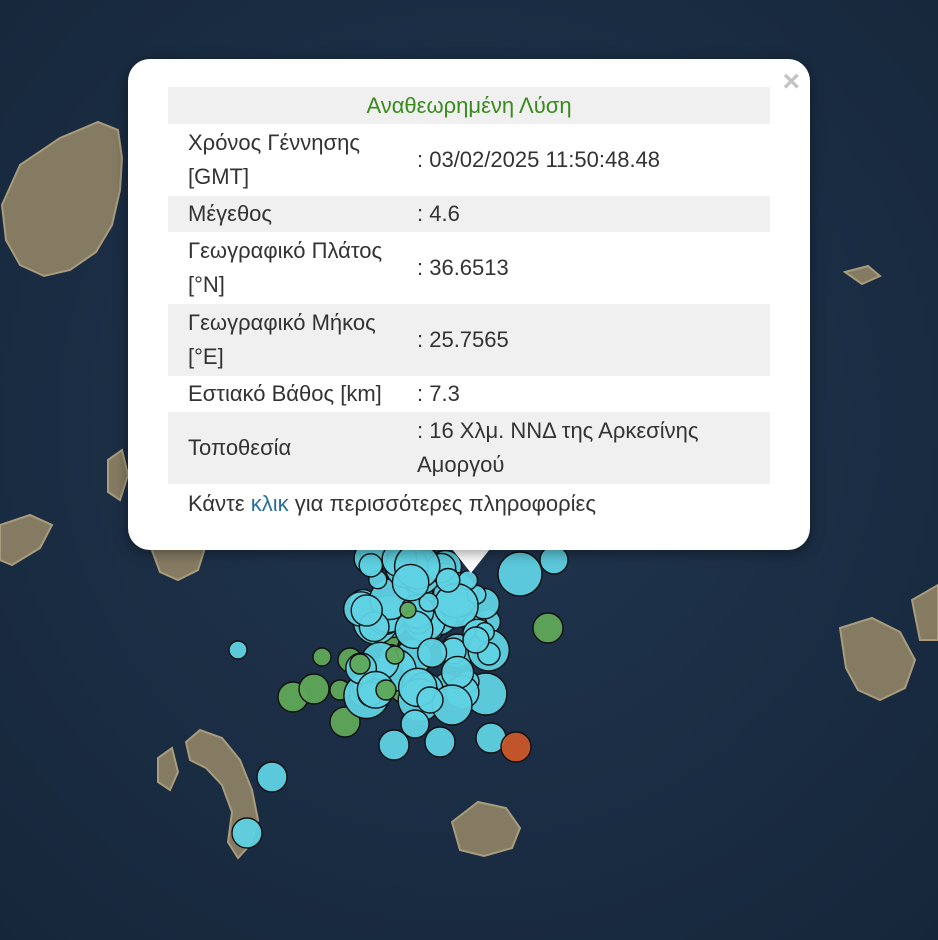  What do you see at coordinates (292, 214) in the screenshot?
I see `magnitude-label: Μέγεθος` at bounding box center [292, 214].